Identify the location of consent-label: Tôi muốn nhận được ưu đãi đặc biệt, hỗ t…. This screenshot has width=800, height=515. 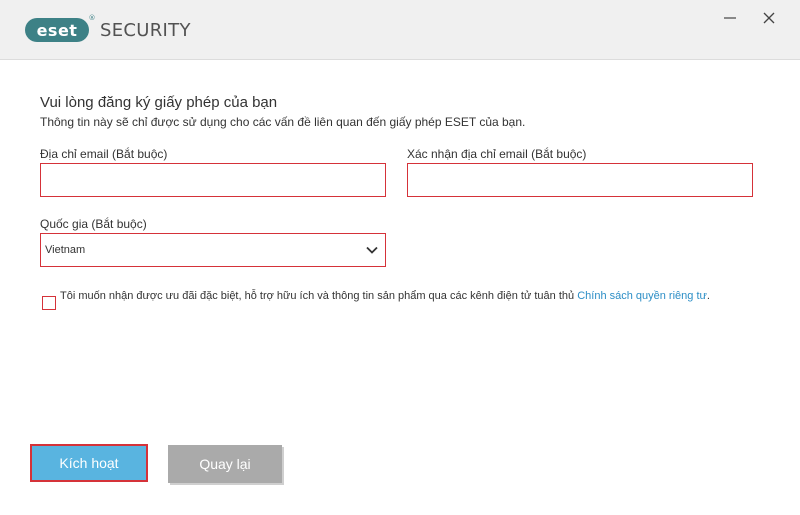
(319, 296).